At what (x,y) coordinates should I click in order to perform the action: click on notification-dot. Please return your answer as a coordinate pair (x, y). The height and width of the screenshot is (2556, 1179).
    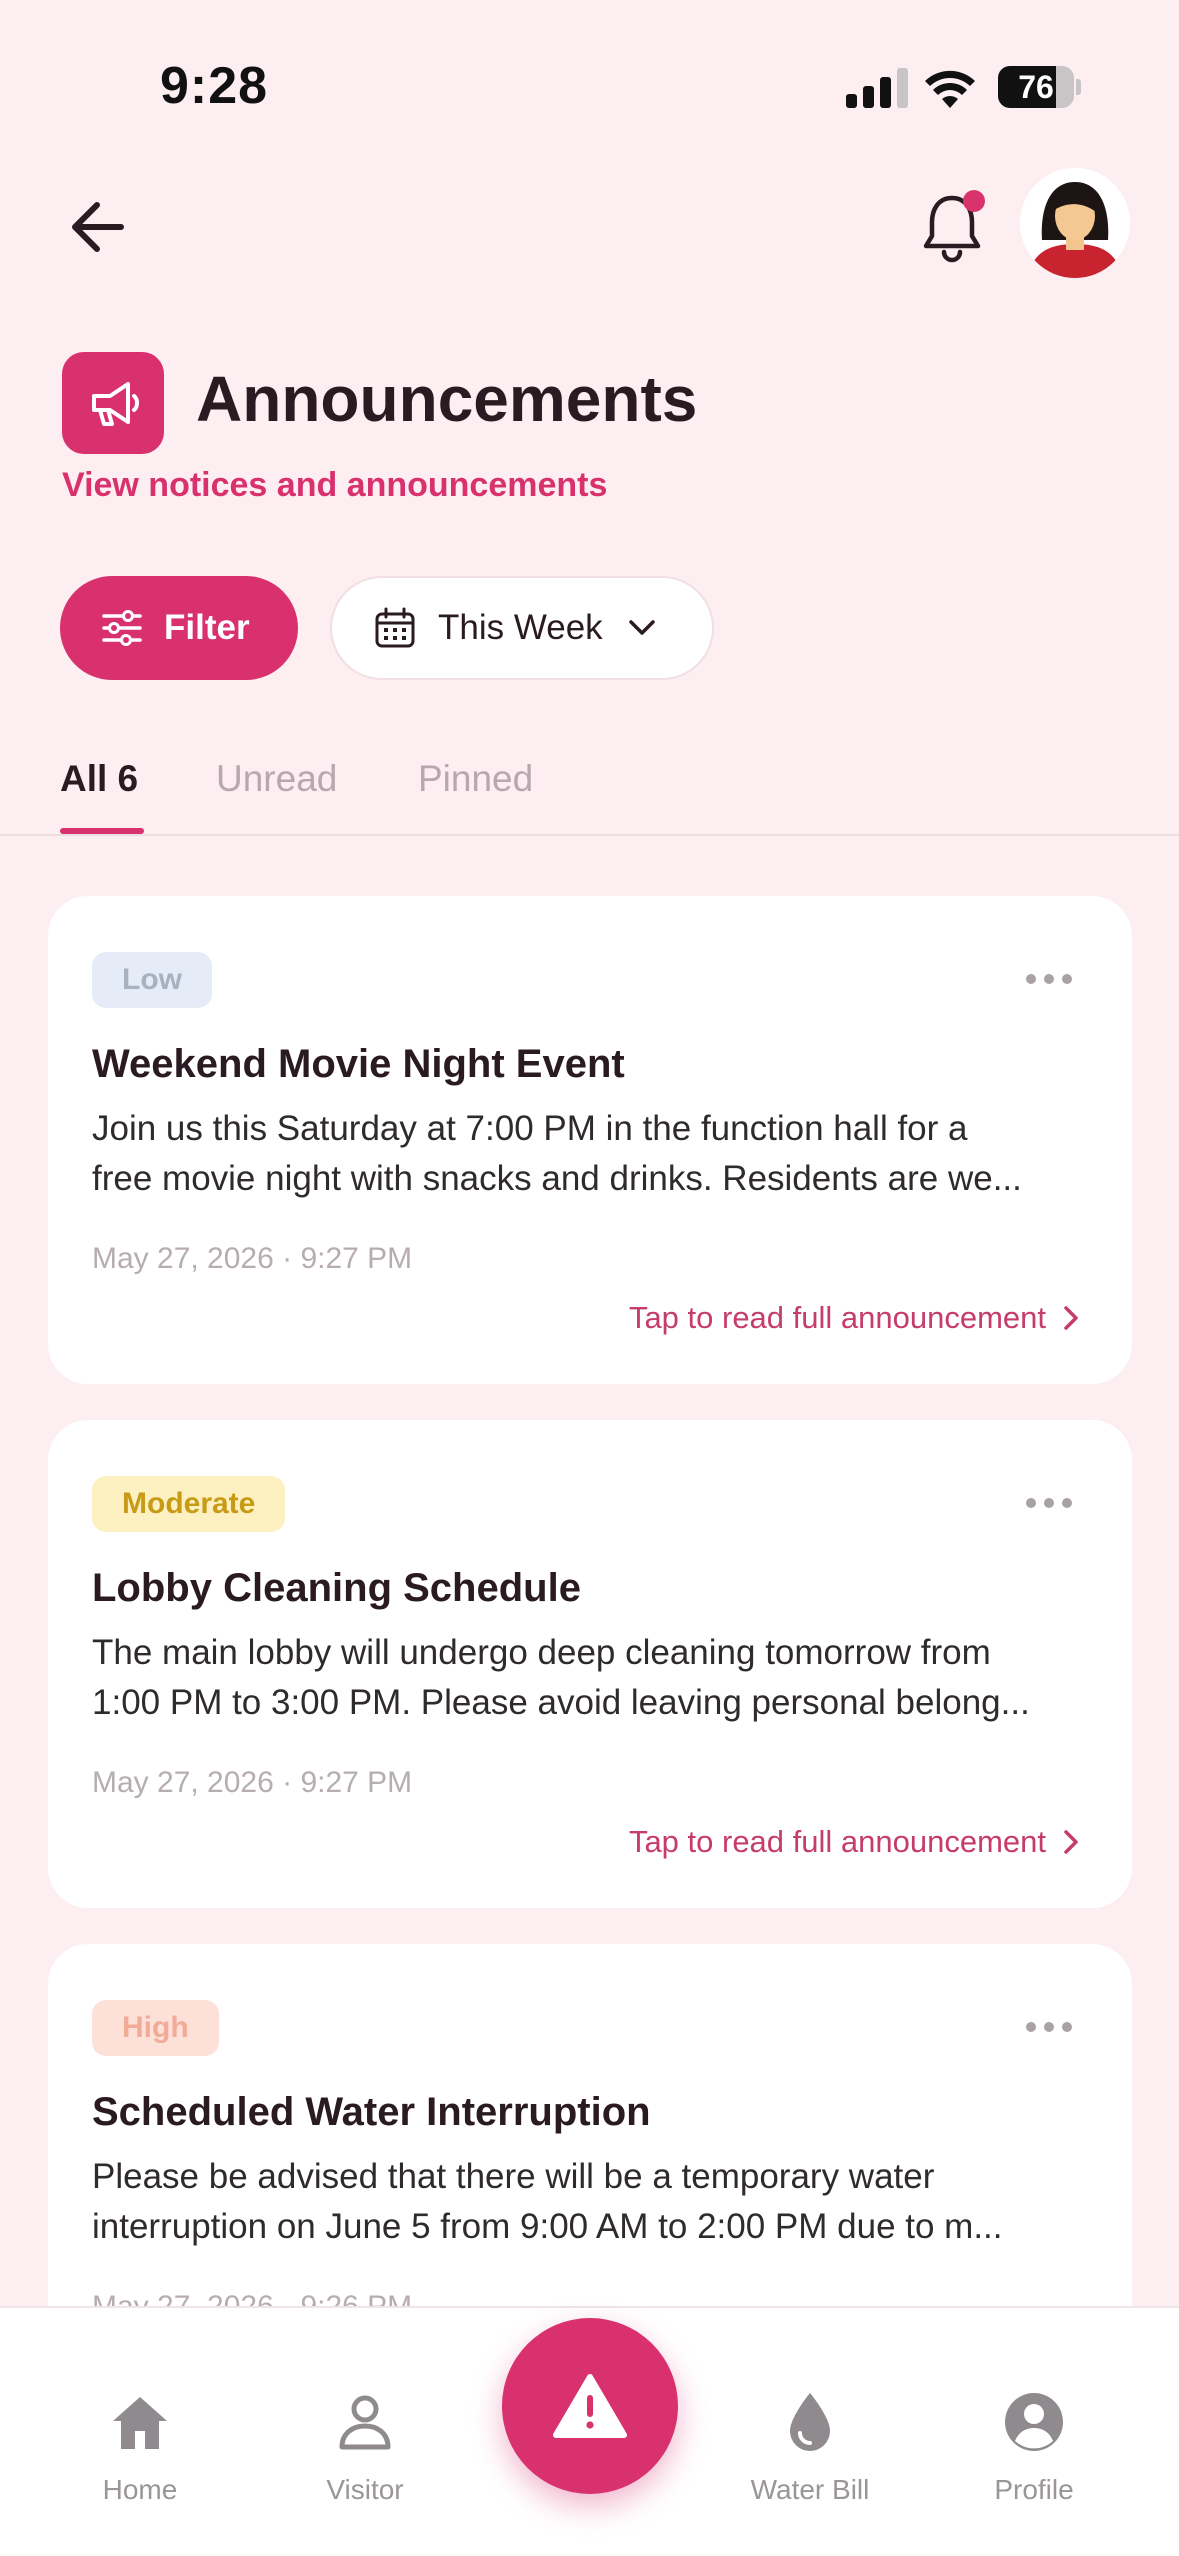
    Looking at the image, I should click on (974, 201).